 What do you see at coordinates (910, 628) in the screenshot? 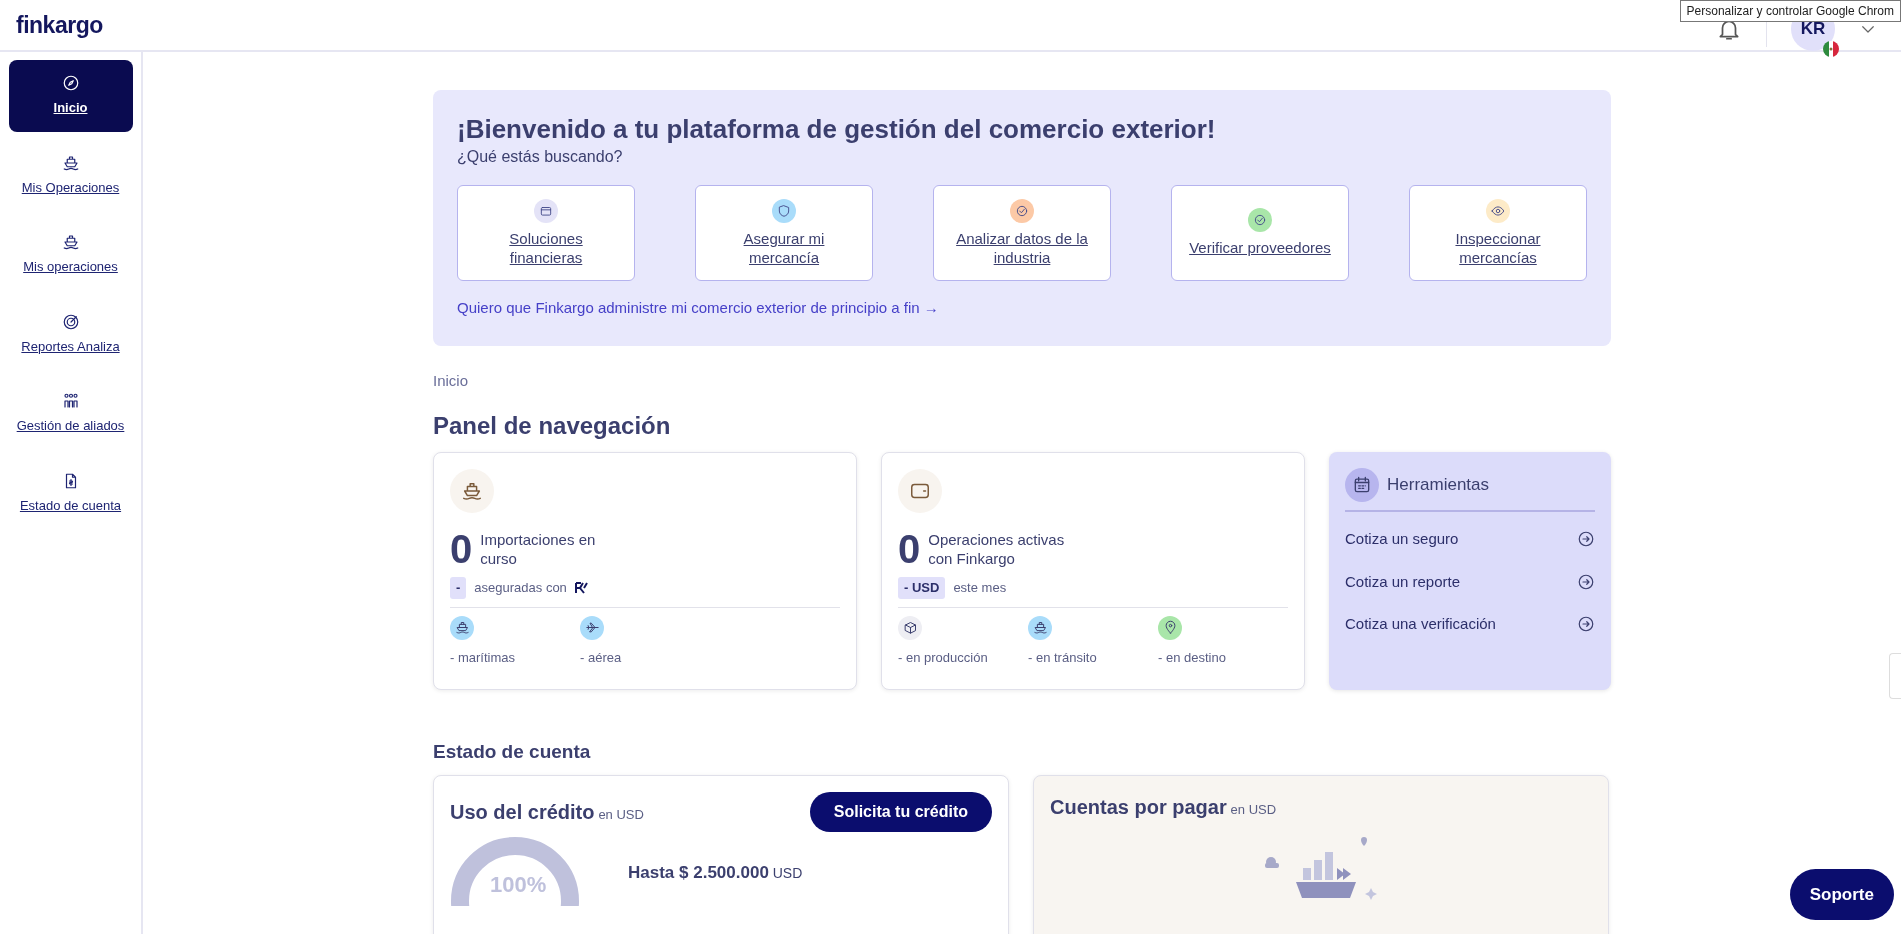
I see `box-icon` at bounding box center [910, 628].